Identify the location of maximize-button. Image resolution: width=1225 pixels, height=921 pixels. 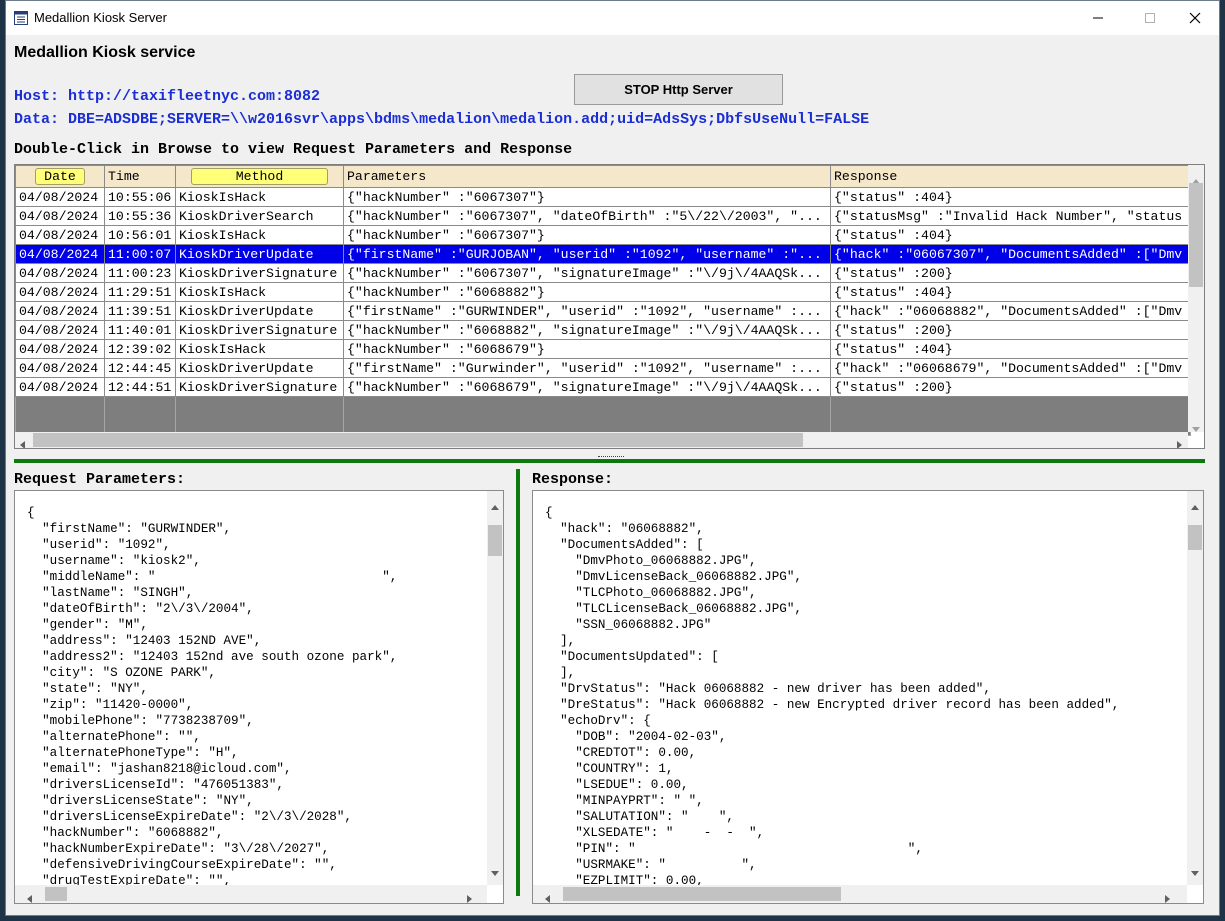
(1150, 18).